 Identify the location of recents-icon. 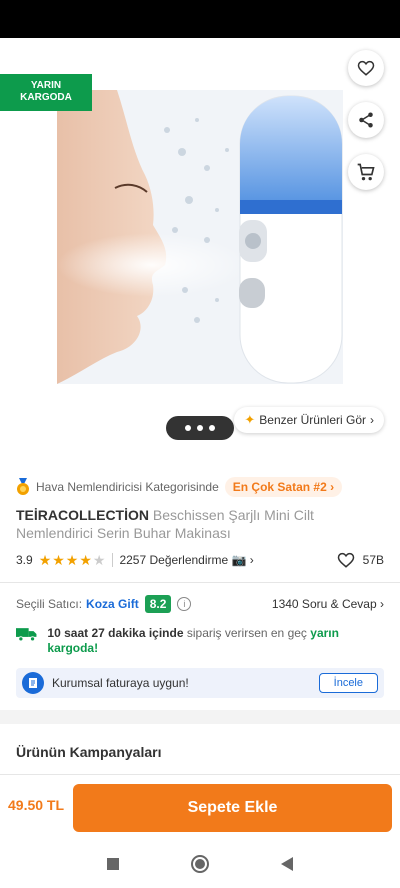
(113, 864).